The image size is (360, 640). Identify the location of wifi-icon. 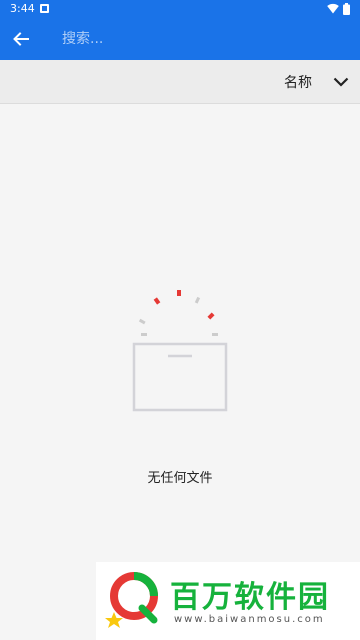
(333, 8).